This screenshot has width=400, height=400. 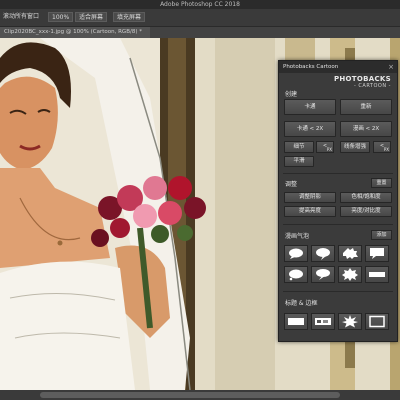 What do you see at coordinates (377, 253) in the screenshot?
I see `speech-bubble-square-icon` at bounding box center [377, 253].